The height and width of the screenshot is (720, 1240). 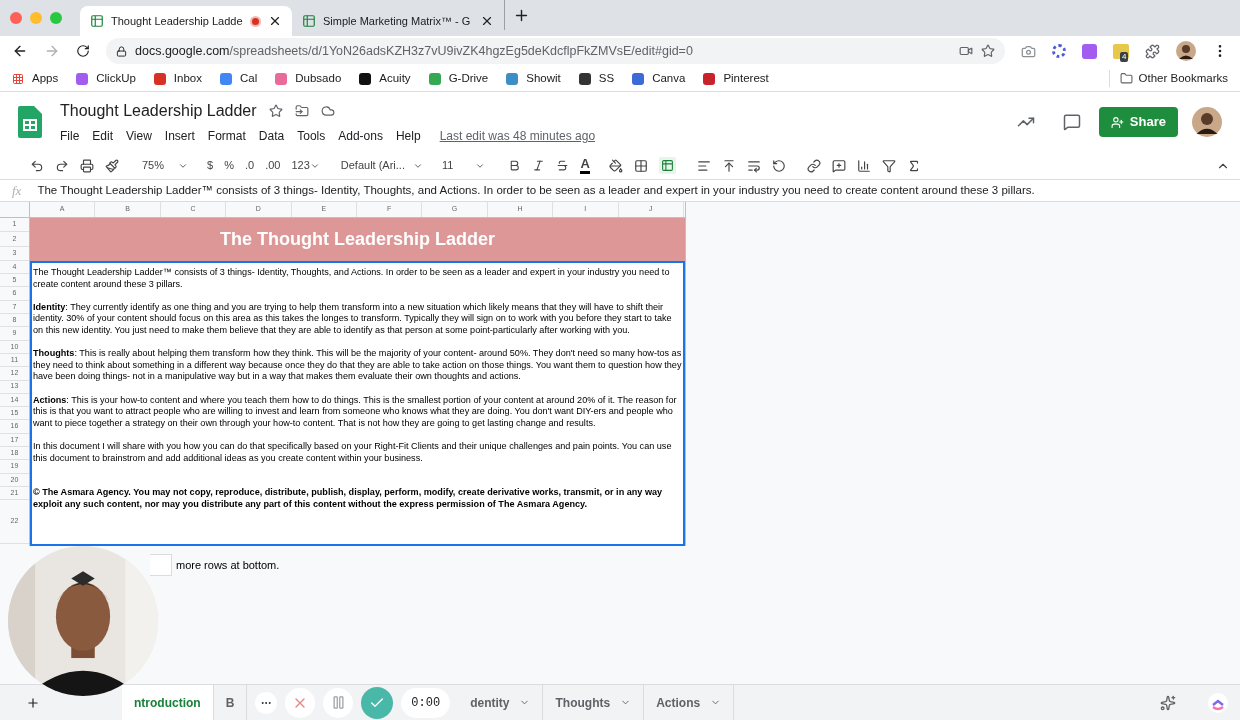 I want to click on rotate-icon, so click(x=778, y=165).